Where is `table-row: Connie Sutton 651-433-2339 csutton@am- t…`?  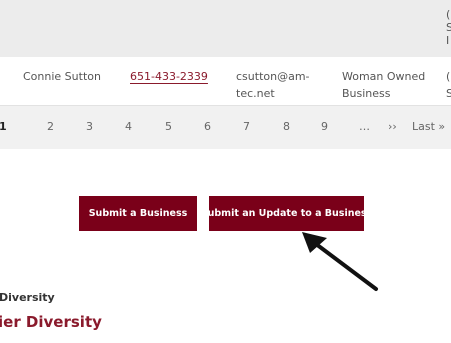 table-row: Connie Sutton 651-433-2339 csutton@am- t… is located at coordinates (225, 81).